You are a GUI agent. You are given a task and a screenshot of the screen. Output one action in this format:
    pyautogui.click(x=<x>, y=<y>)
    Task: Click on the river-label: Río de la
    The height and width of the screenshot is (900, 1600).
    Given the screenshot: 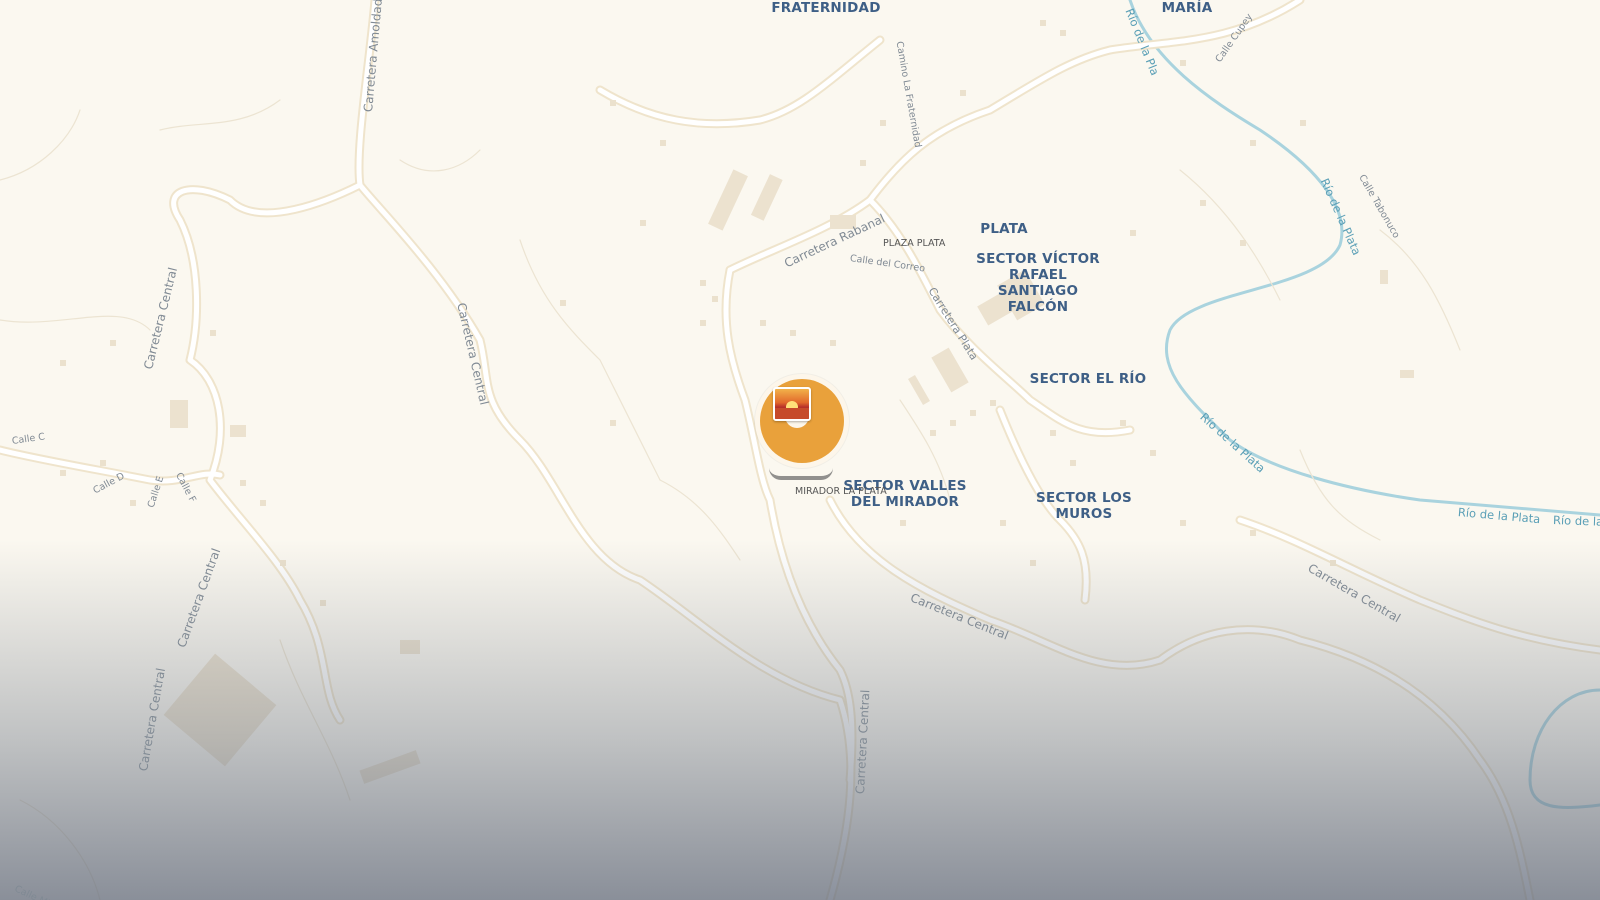 What is the action you would take?
    pyautogui.click(x=1576, y=521)
    